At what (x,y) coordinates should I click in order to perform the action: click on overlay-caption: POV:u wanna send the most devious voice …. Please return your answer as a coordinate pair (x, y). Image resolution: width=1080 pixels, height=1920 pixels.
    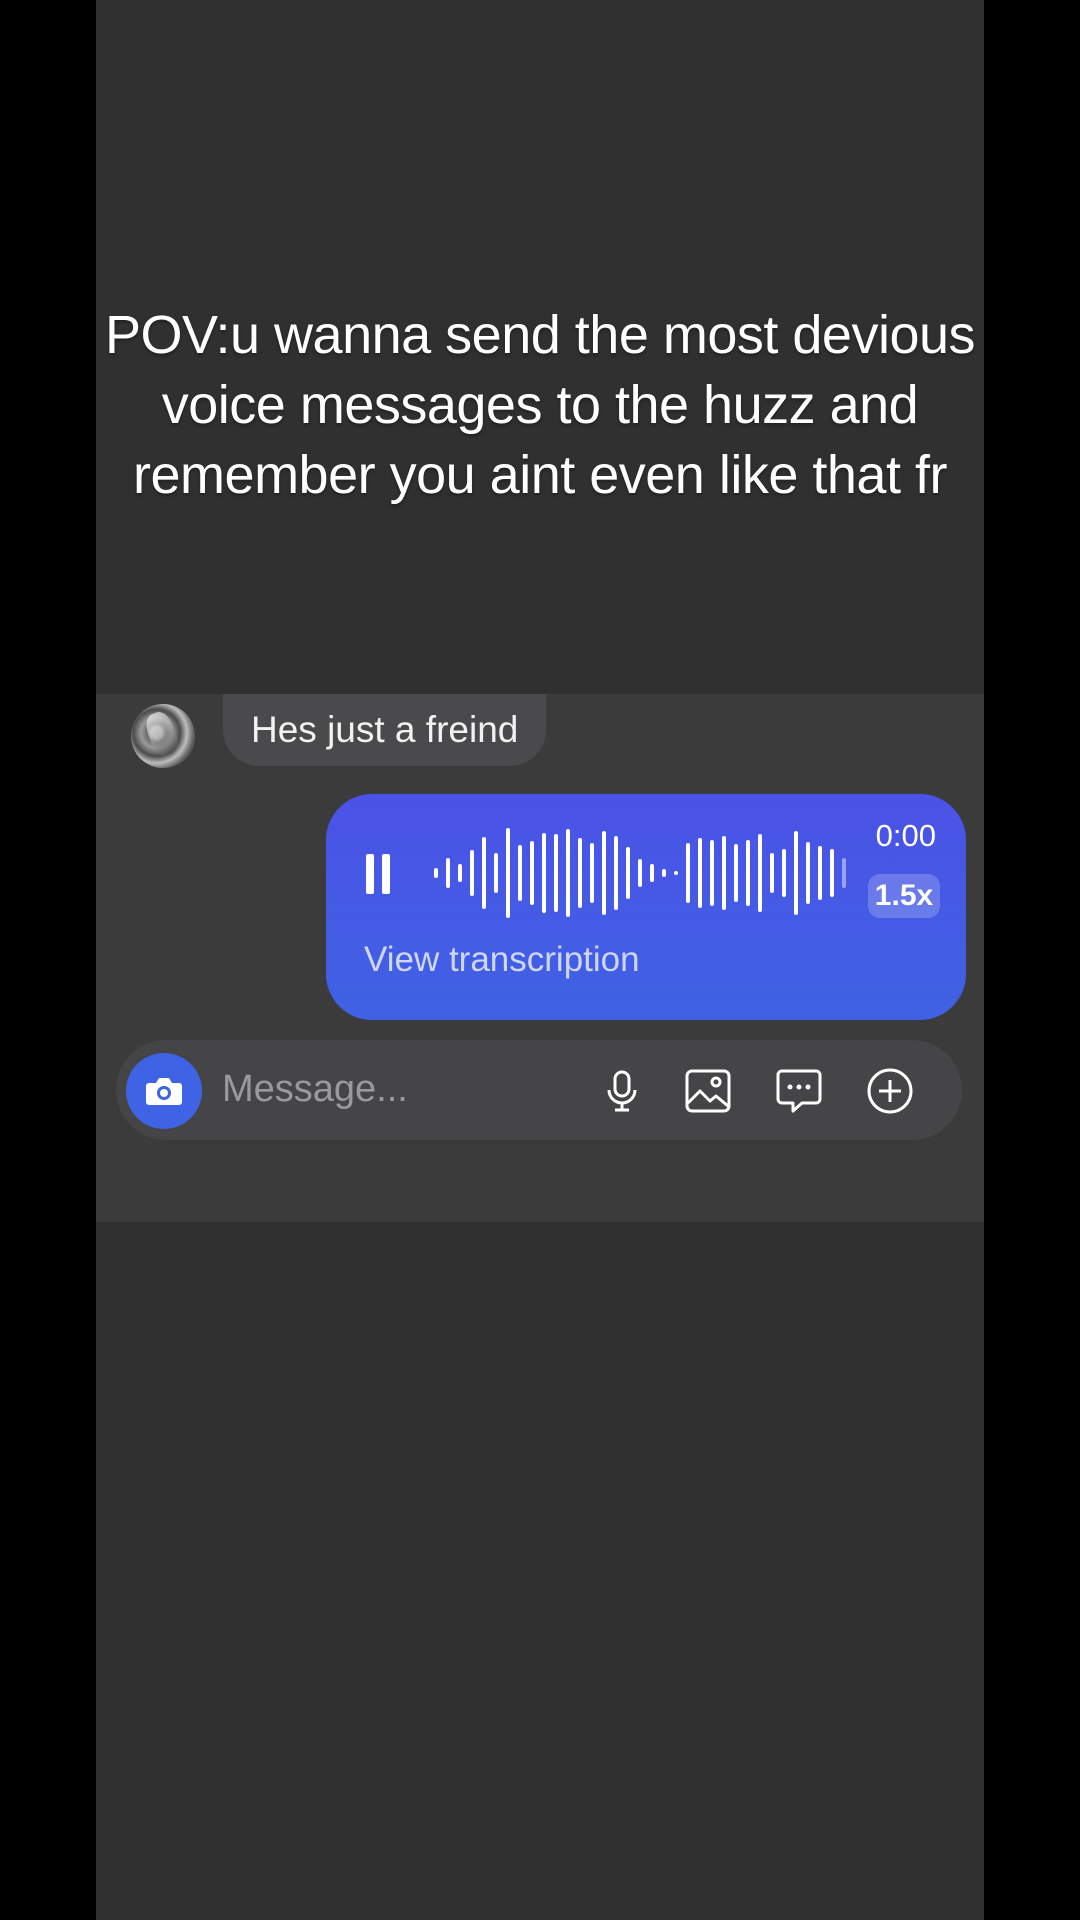
    Looking at the image, I should click on (540, 405).